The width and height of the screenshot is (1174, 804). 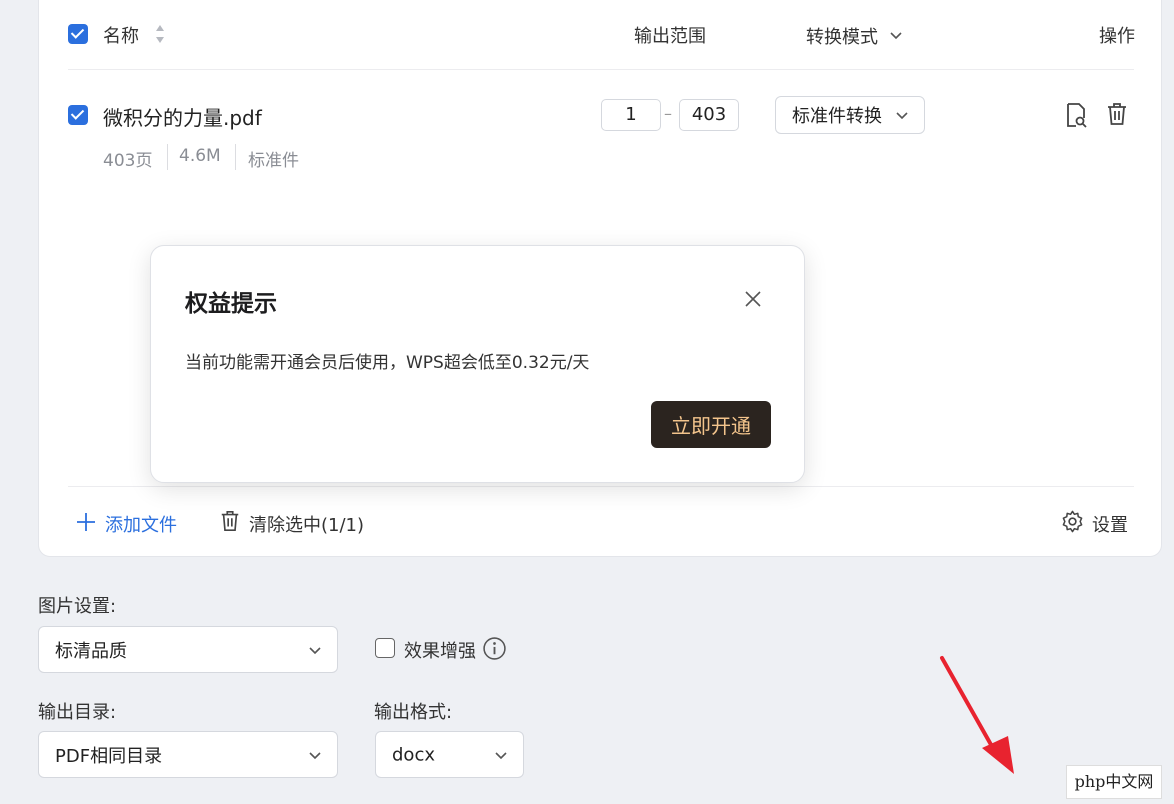 I want to click on settings-button: 设置, so click(x=1110, y=524).